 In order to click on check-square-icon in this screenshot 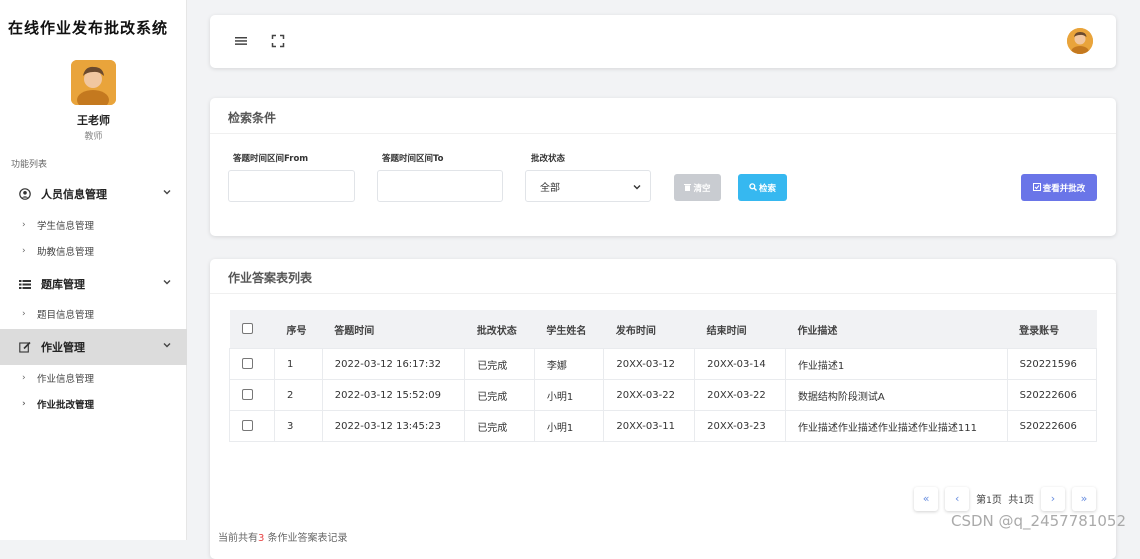, I will do `click(1036, 187)`.